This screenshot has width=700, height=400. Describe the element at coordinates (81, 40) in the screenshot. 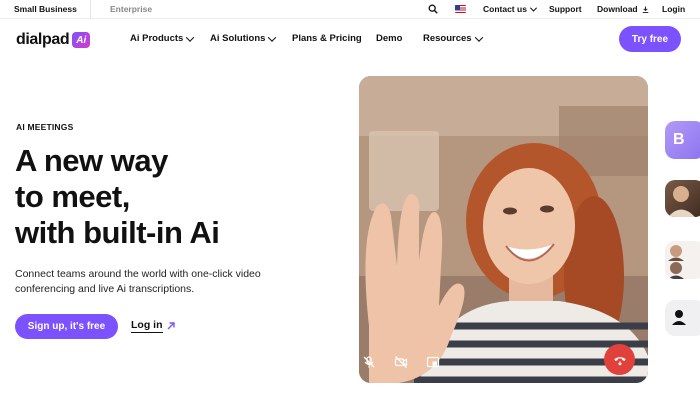

I see `logo-ai-badge: Ai` at that location.